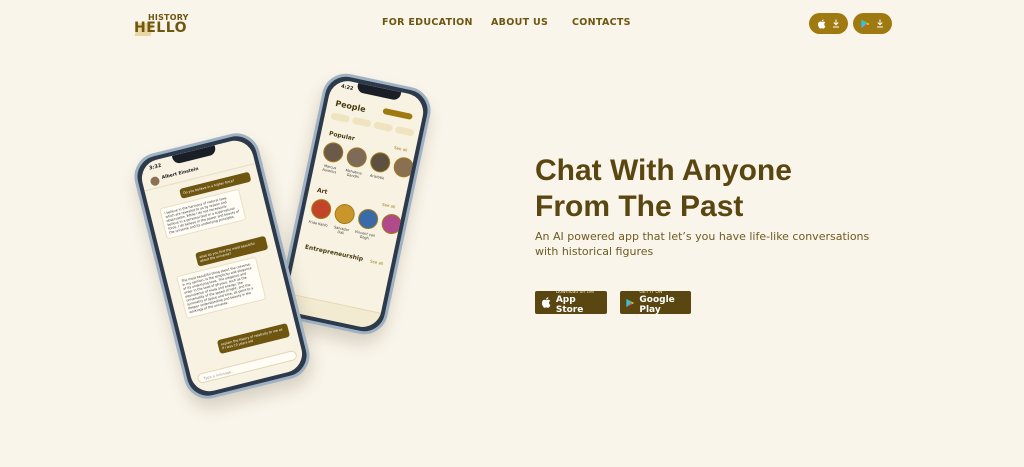 Image resolution: width=1024 pixels, height=467 pixels. I want to click on see-all-entrepreneurship: See all, so click(376, 262).